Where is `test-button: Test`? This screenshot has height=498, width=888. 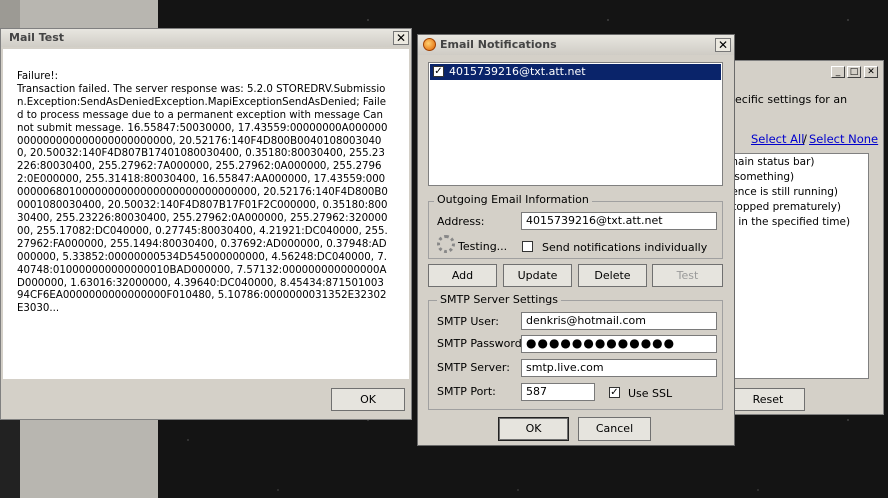 test-button: Test is located at coordinates (687, 275).